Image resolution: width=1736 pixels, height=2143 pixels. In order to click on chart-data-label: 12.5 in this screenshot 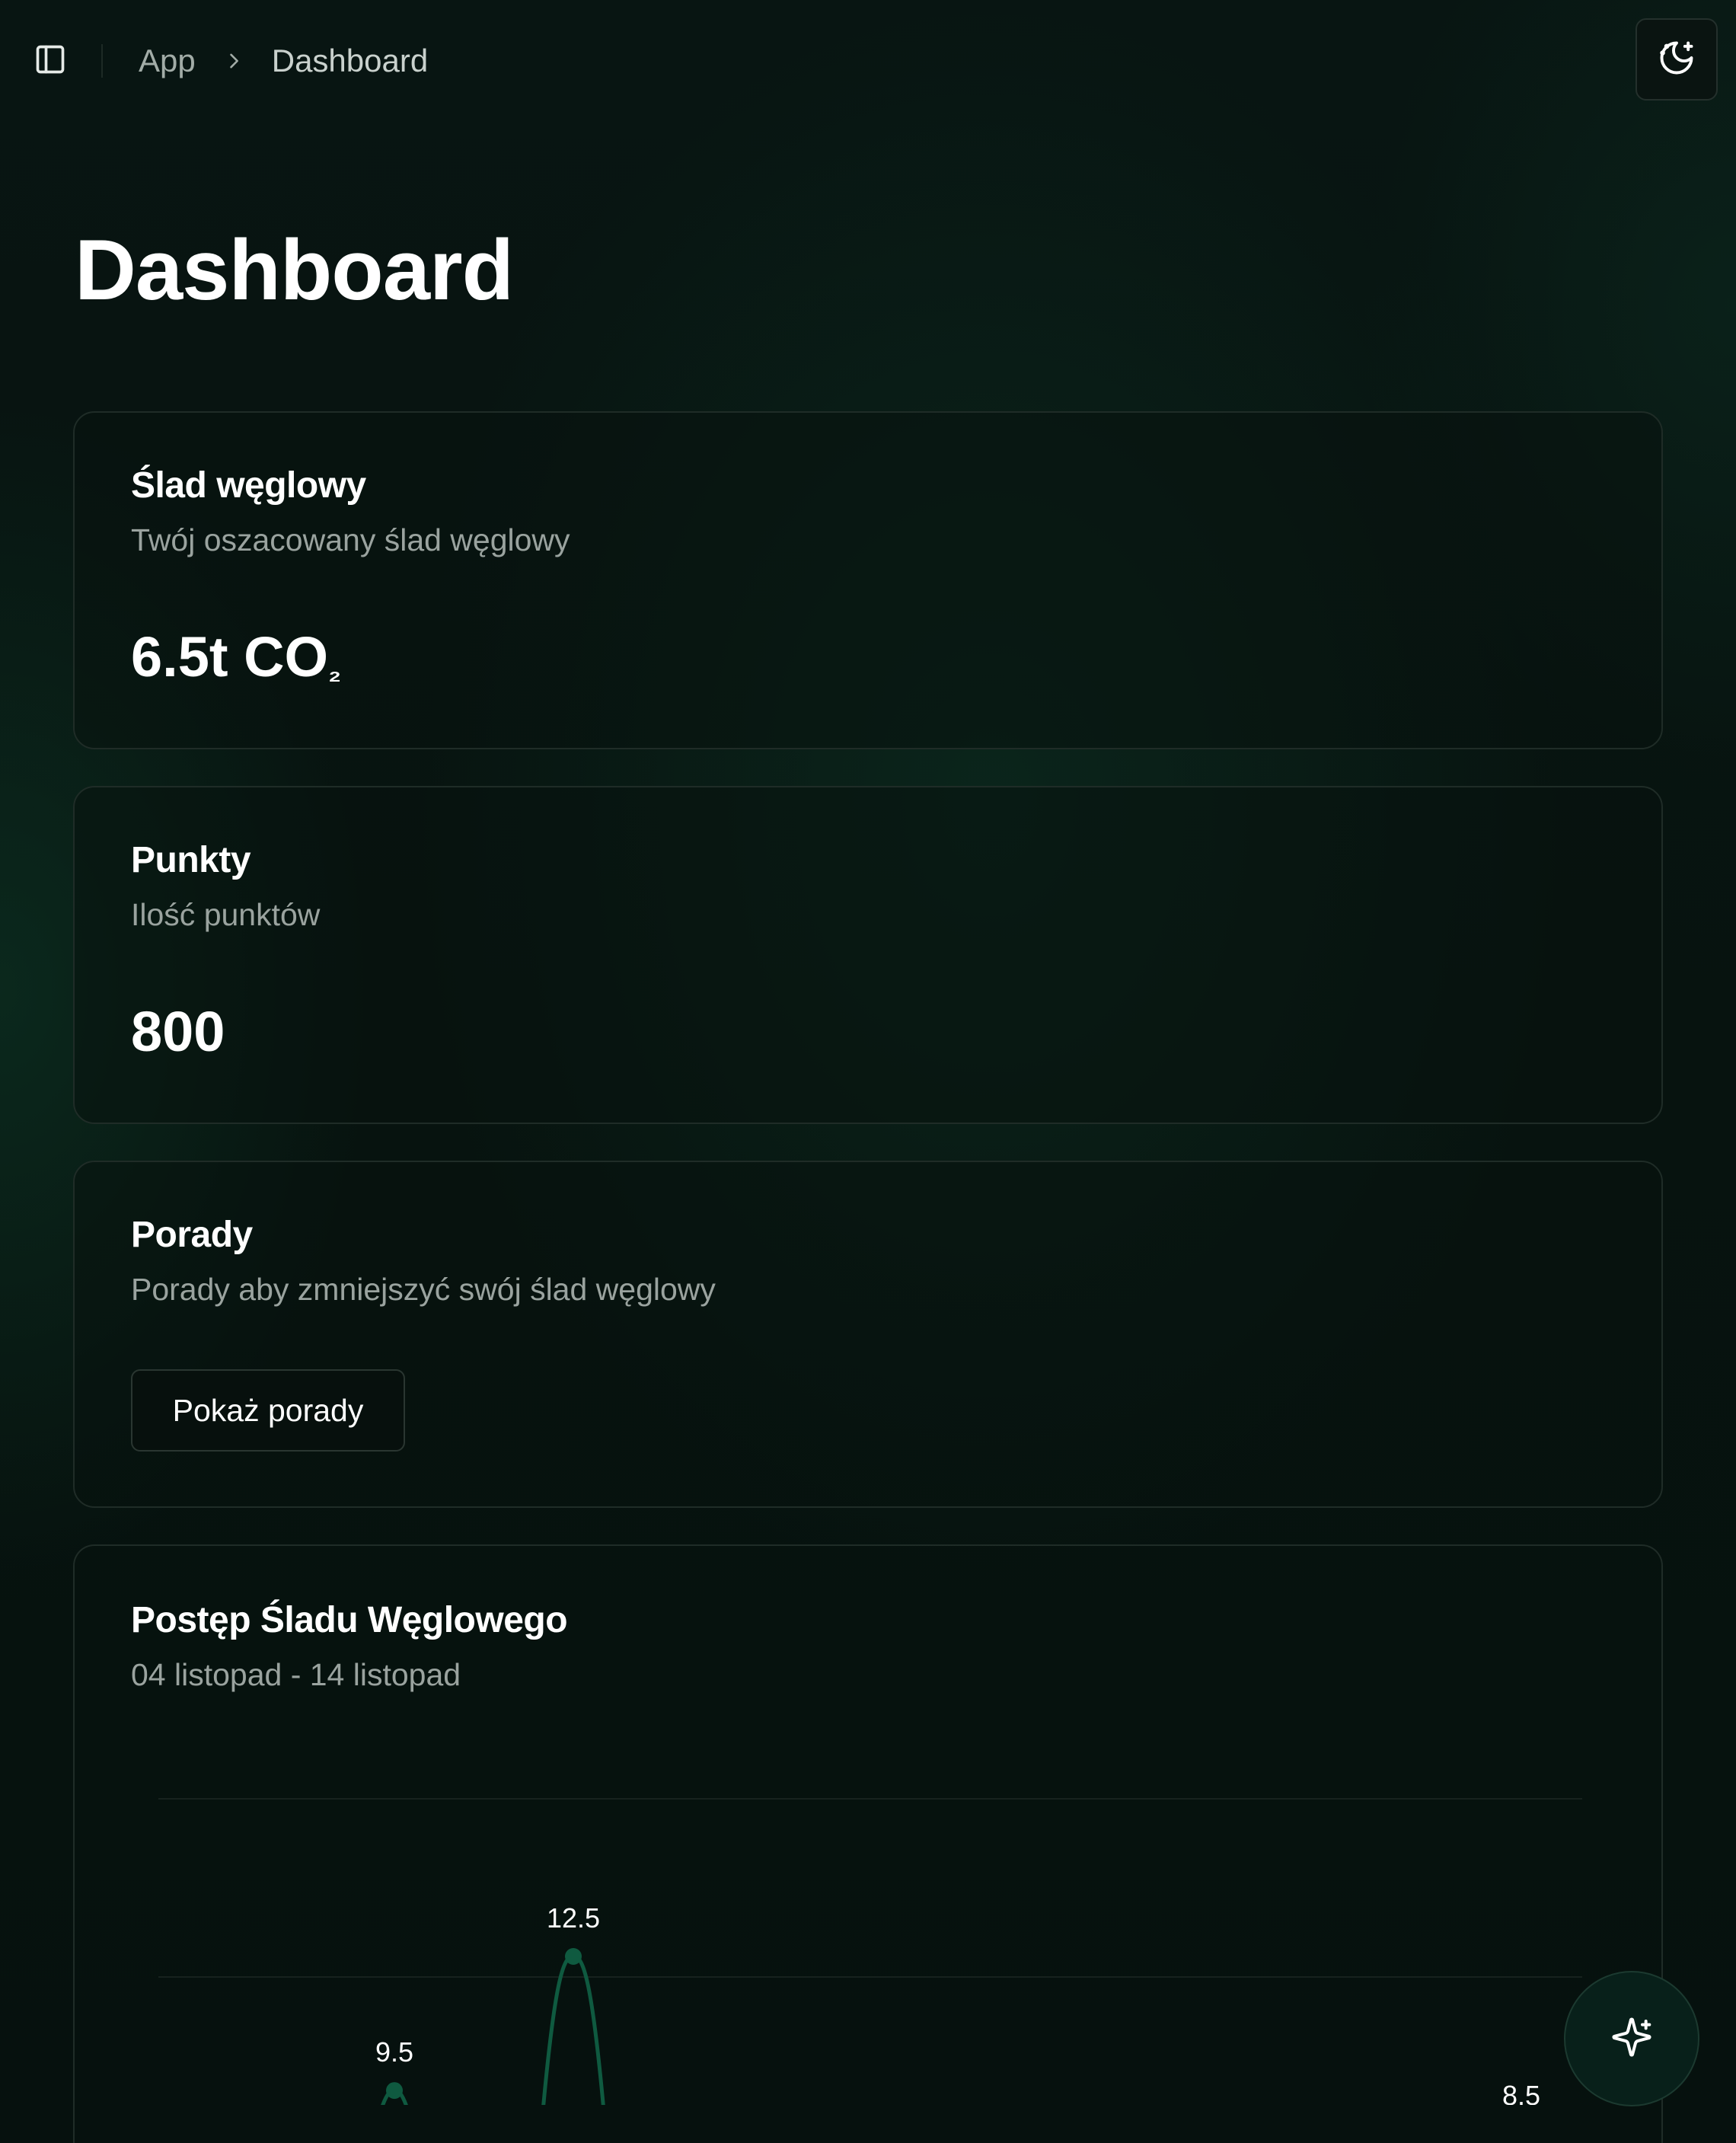, I will do `click(573, 1918)`.